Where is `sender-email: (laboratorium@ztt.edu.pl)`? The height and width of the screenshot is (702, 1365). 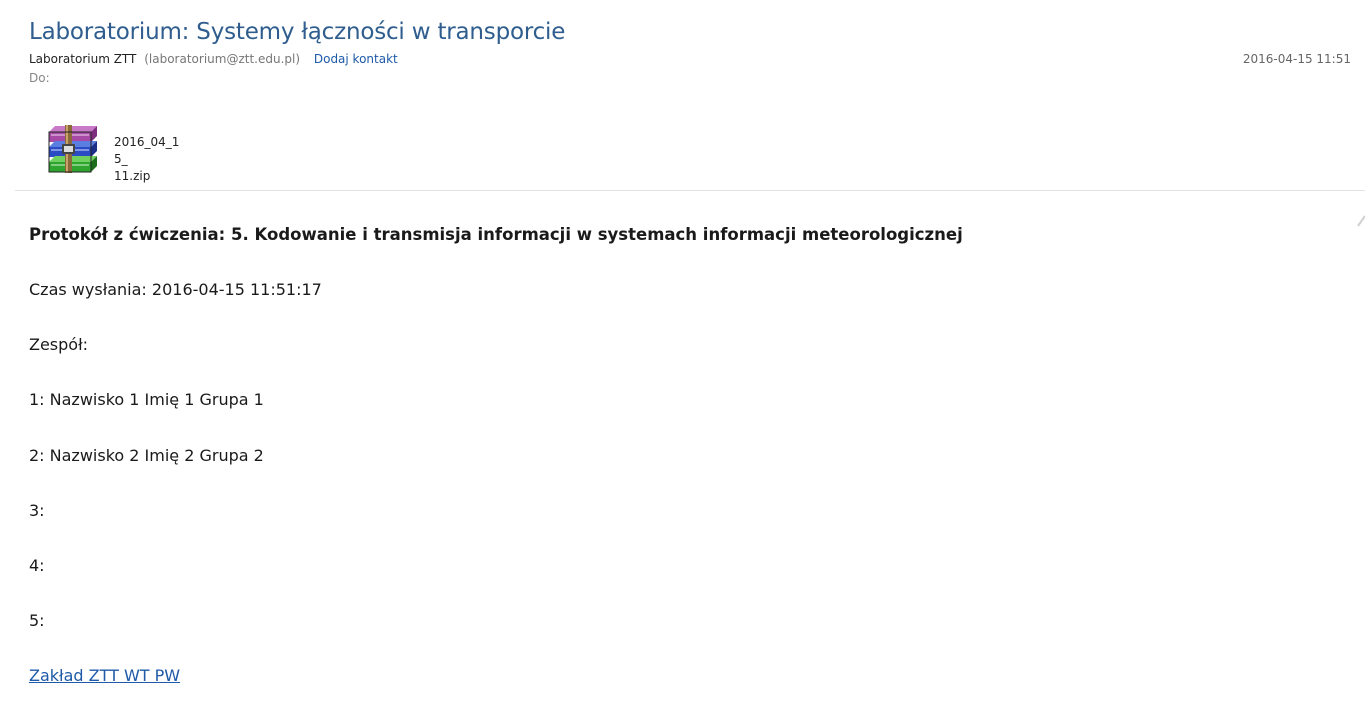 sender-email: (laboratorium@ztt.edu.pl) is located at coordinates (222, 59).